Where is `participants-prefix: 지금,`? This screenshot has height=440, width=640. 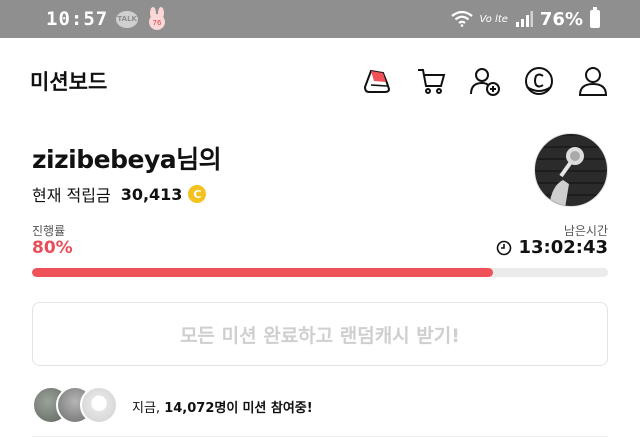
participants-prefix: 지금, is located at coordinates (146, 408).